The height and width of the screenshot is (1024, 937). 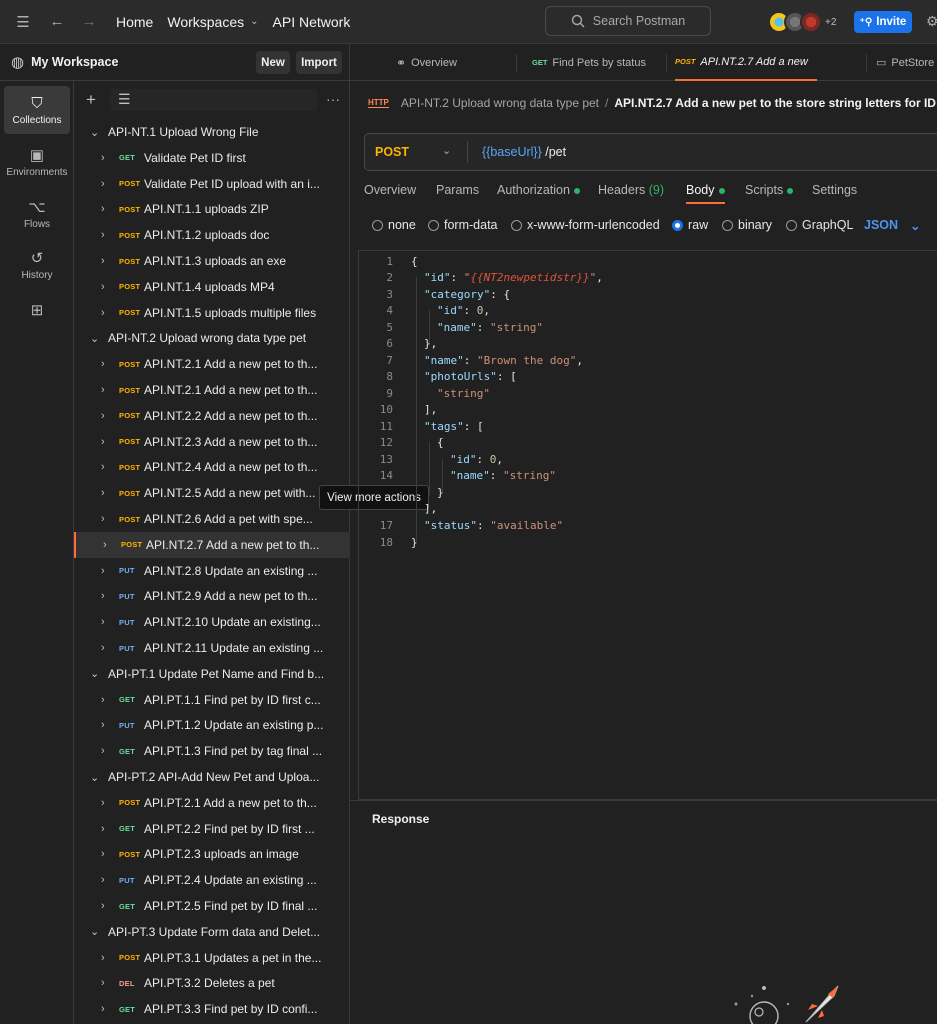 What do you see at coordinates (769, 190) in the screenshot?
I see `tab-scripts: Scripts` at bounding box center [769, 190].